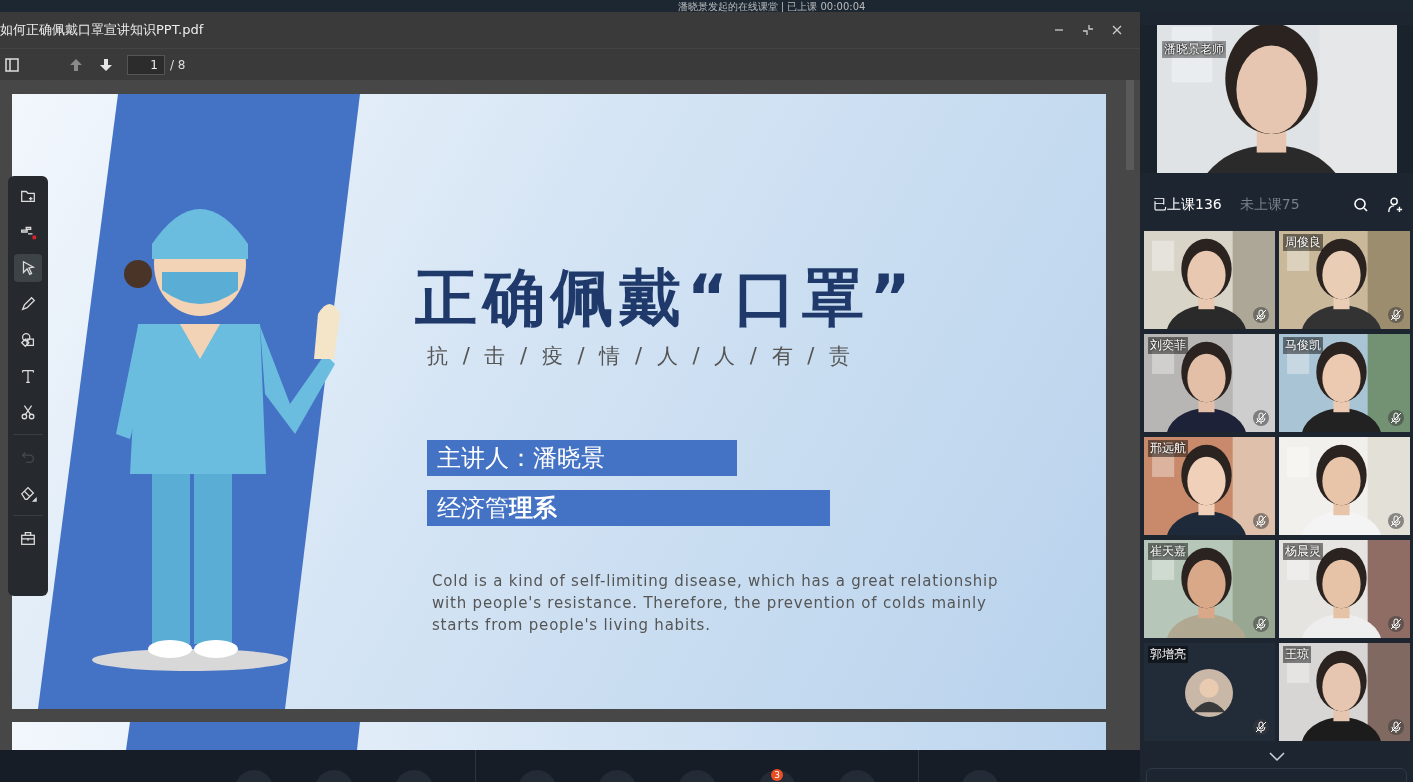 This screenshot has height=782, width=1413. I want to click on participant-name: 崔天嘉, so click(1167, 551).